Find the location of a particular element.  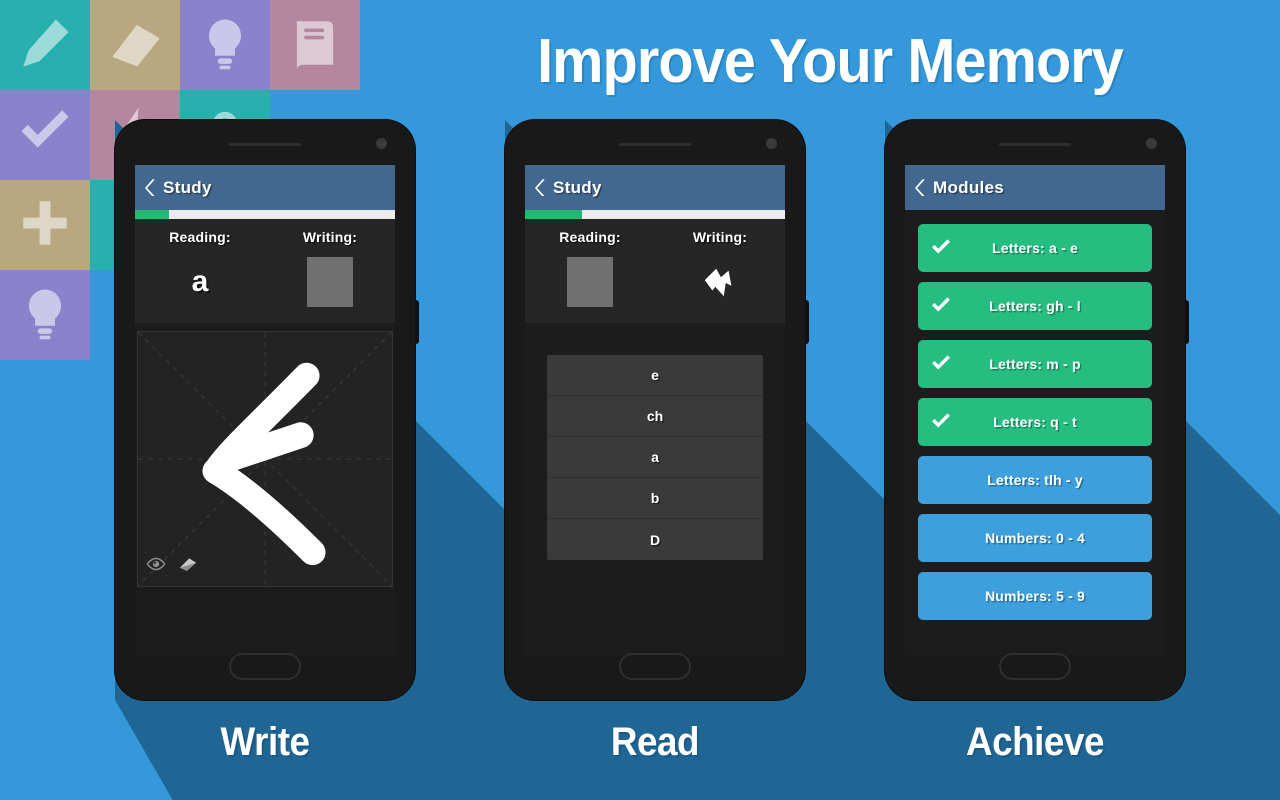

app-bar-1: Study is located at coordinates (265, 187).